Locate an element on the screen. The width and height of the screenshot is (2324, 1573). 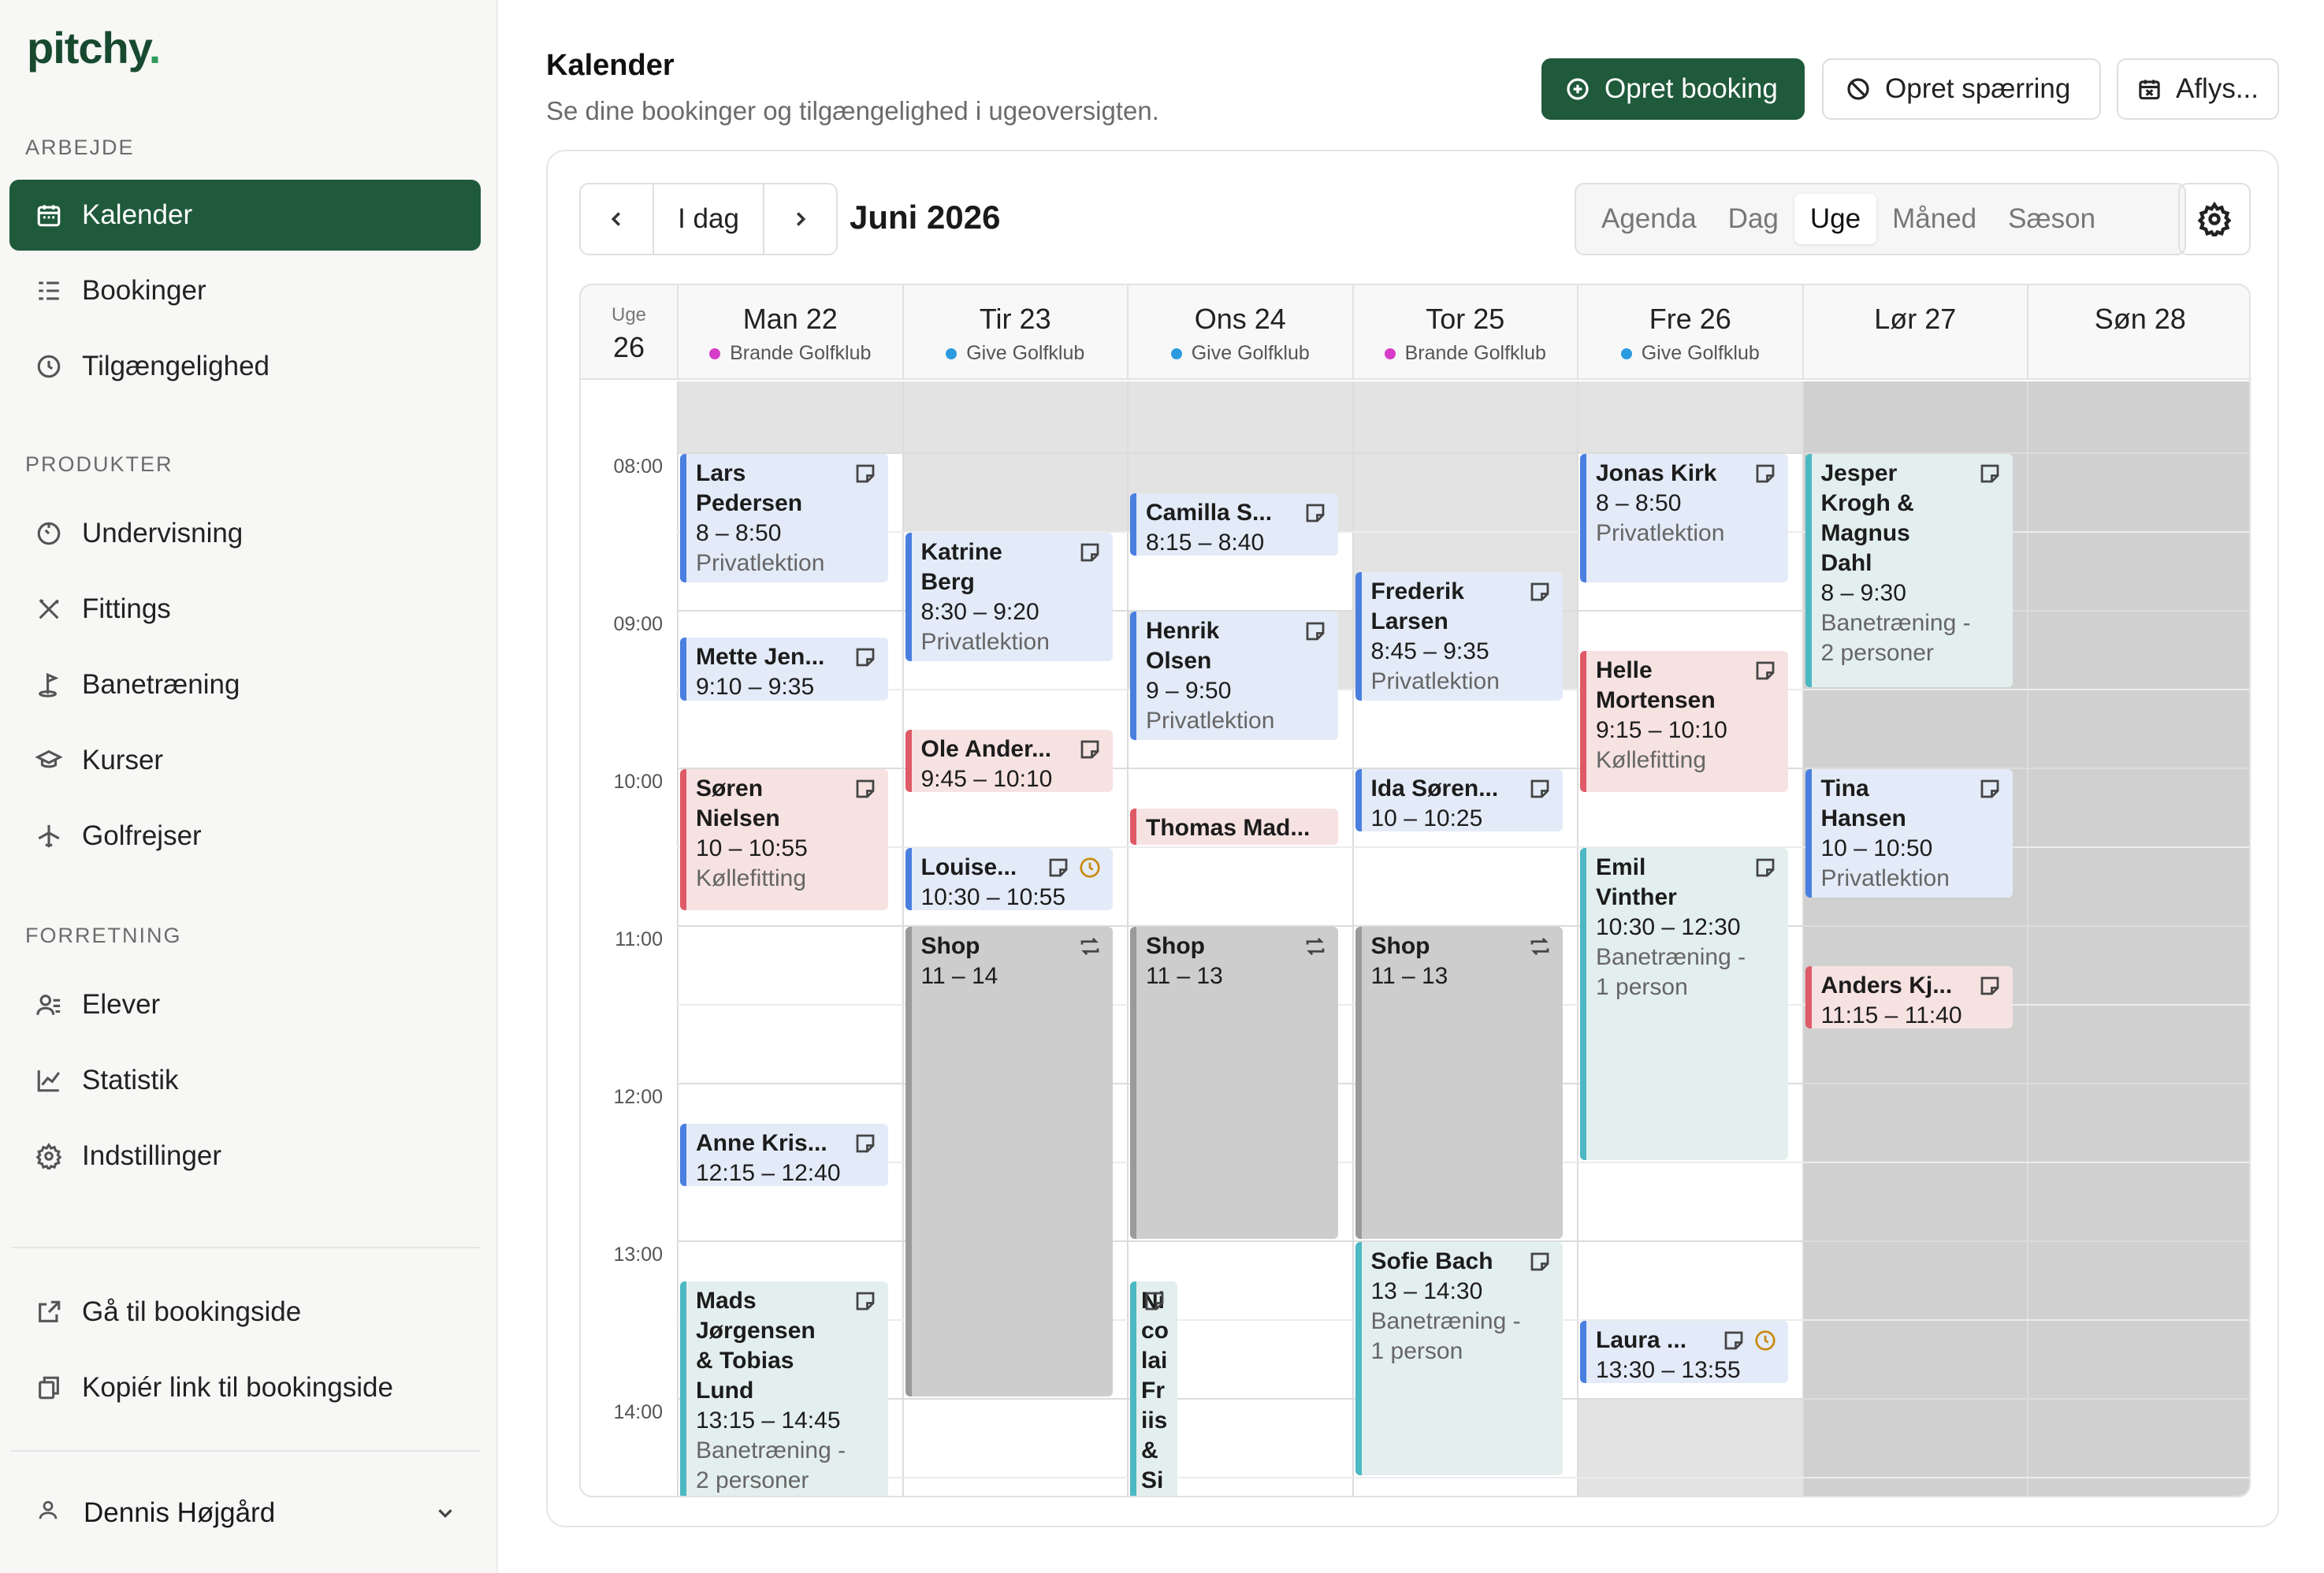
sidebar-item-banetraening: Banetræning is located at coordinates (245, 684).